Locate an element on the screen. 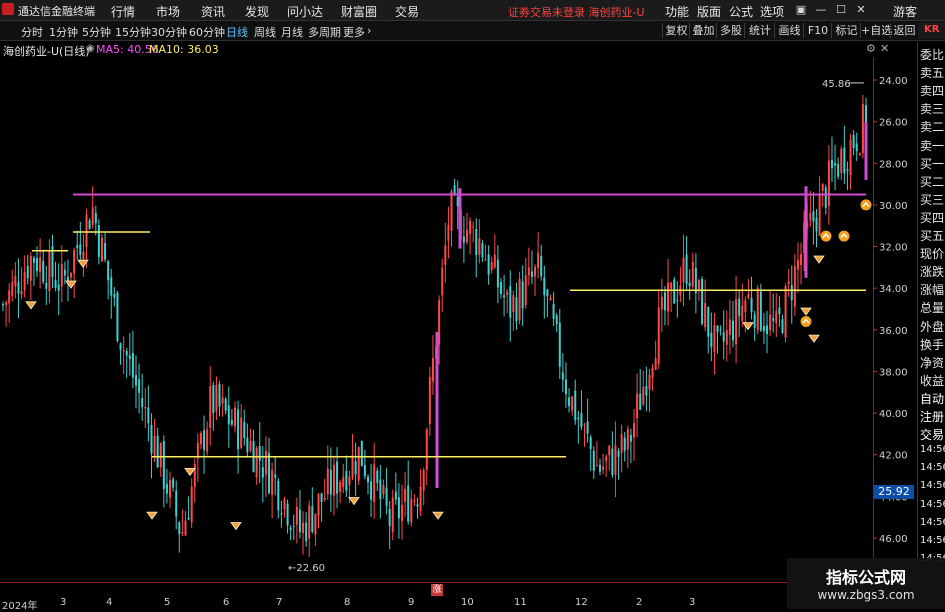  gear-icon: ⚙ is located at coordinates (872, 48).